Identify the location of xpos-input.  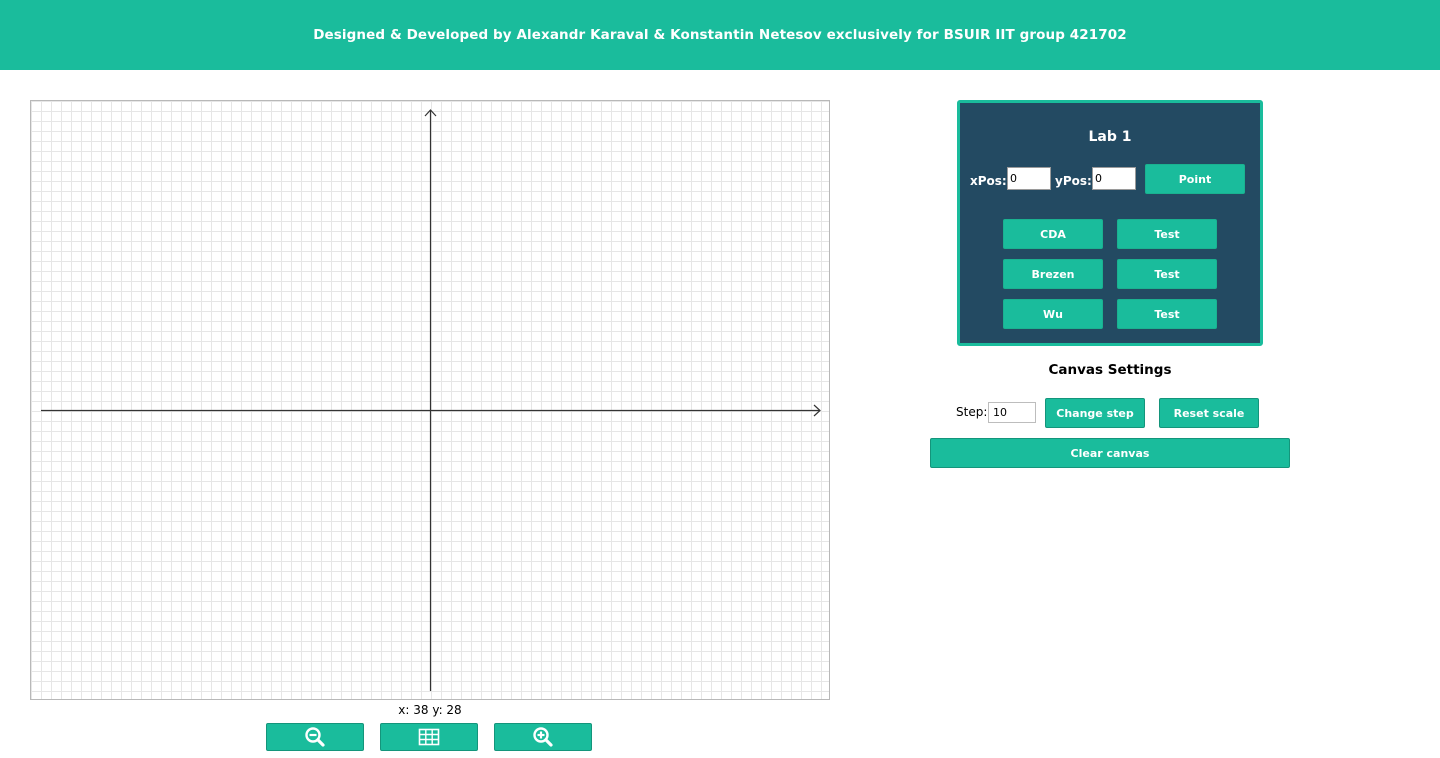
(1029, 178).